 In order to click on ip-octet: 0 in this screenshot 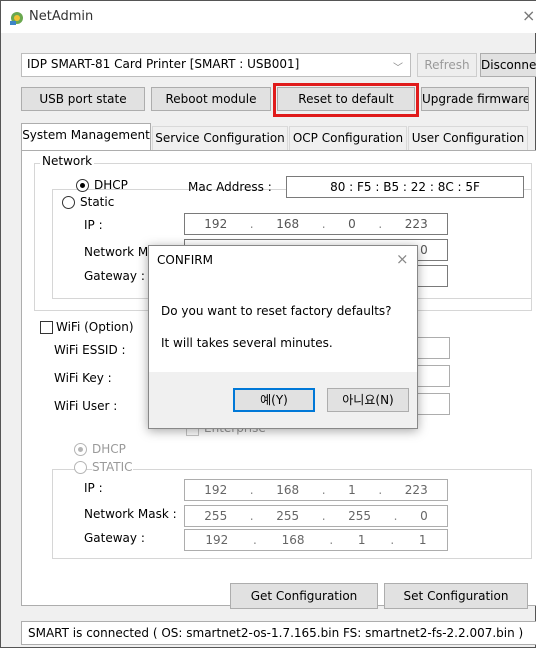, I will do `click(352, 224)`.